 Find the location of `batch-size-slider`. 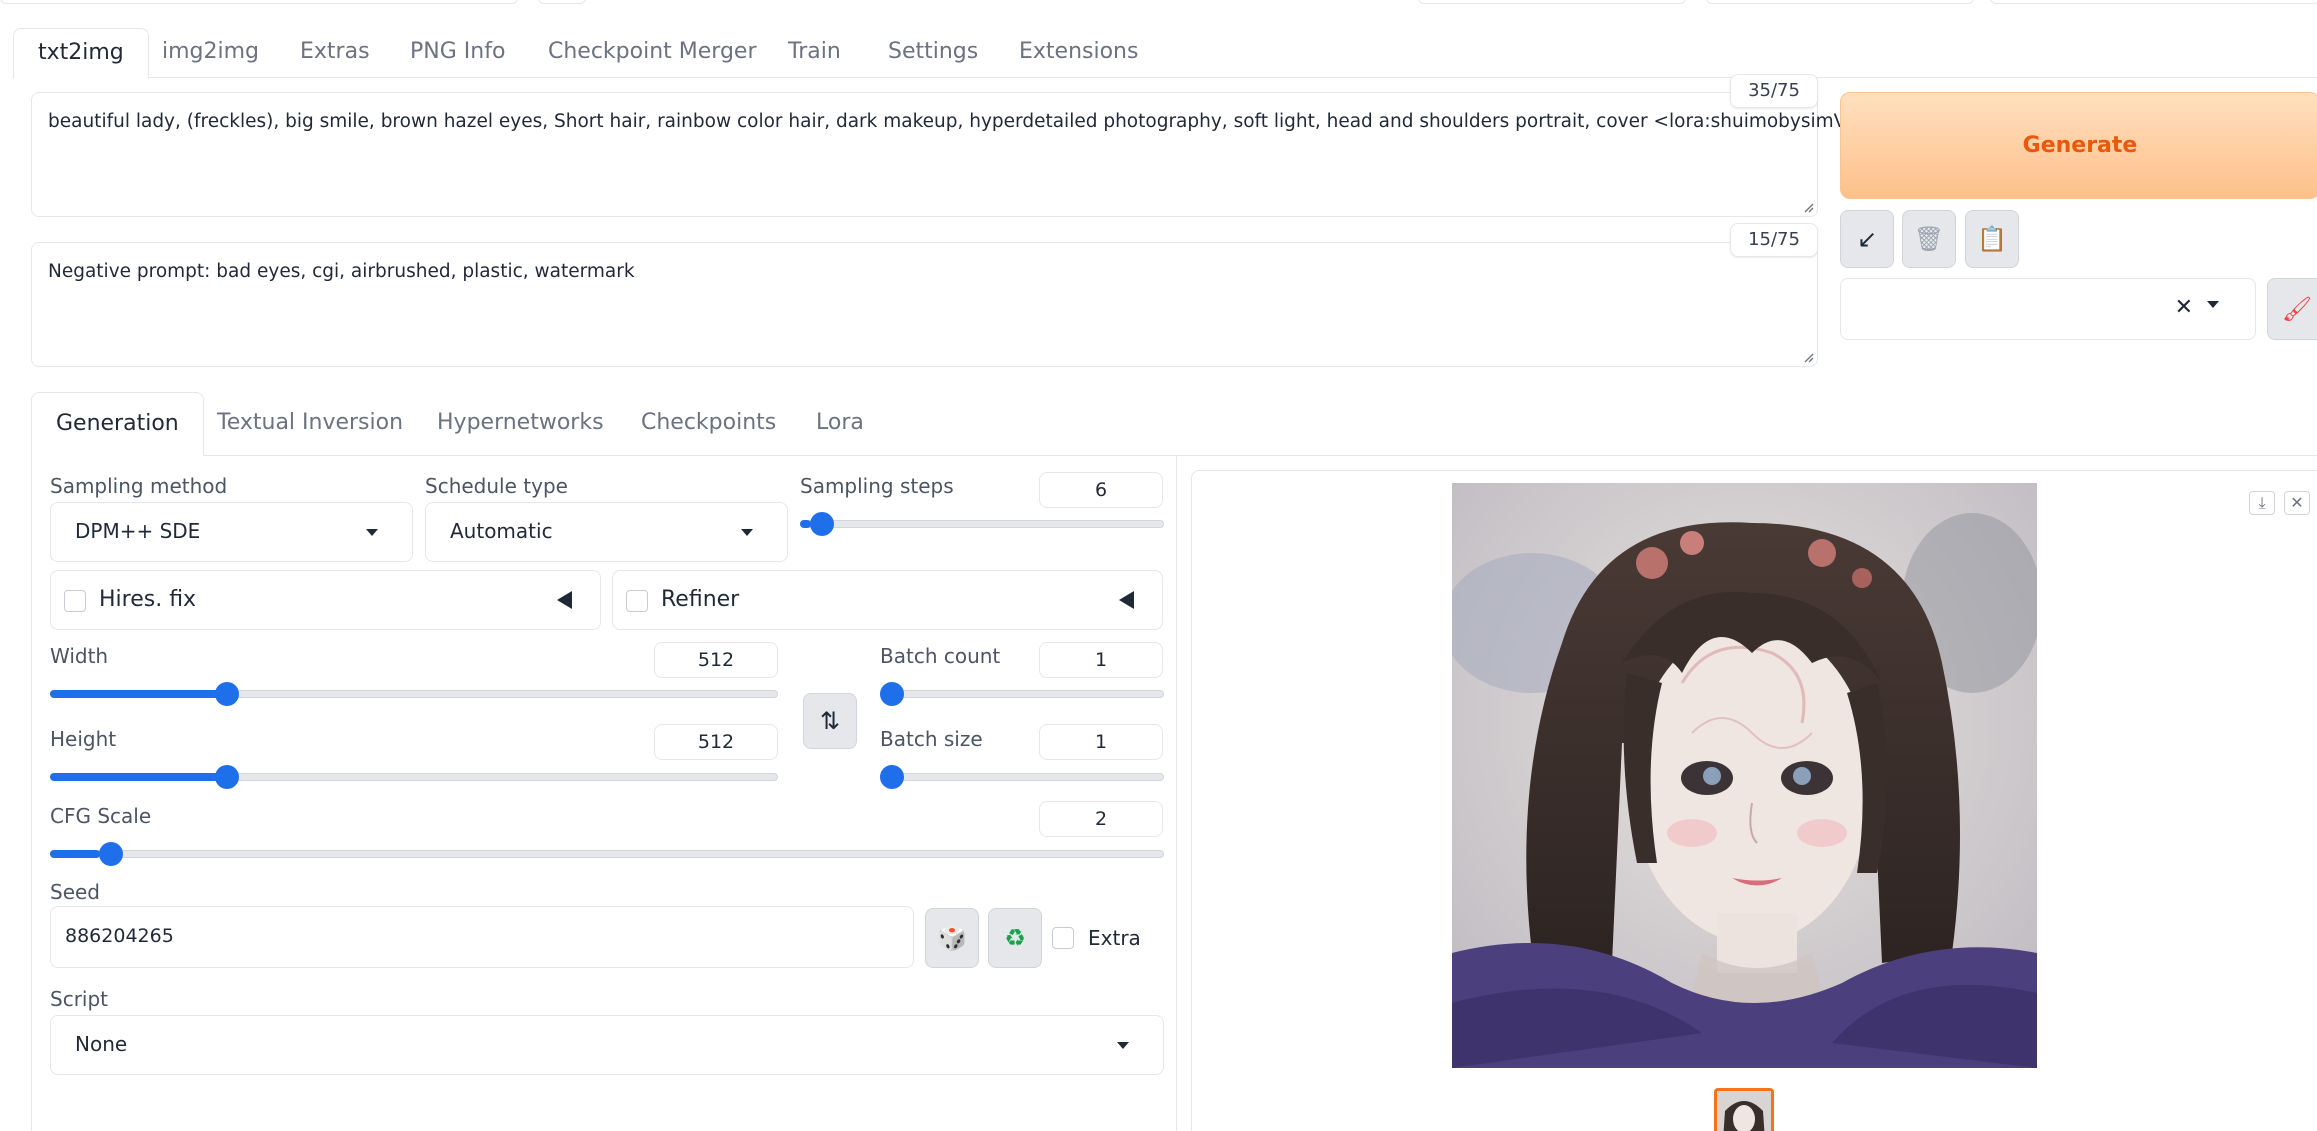

batch-size-slider is located at coordinates (1022, 777).